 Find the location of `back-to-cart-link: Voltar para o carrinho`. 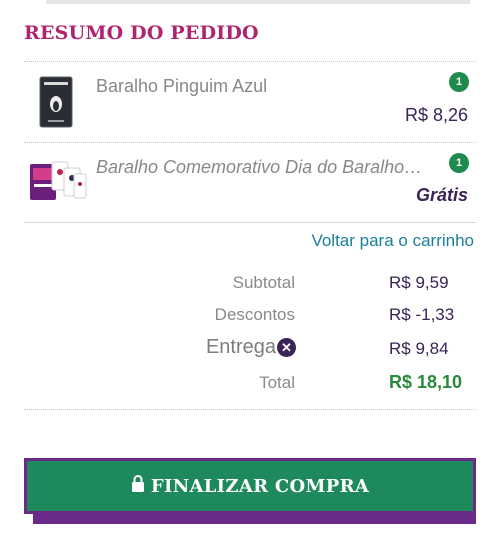

back-to-cart-link: Voltar para o carrinho is located at coordinates (392, 241).